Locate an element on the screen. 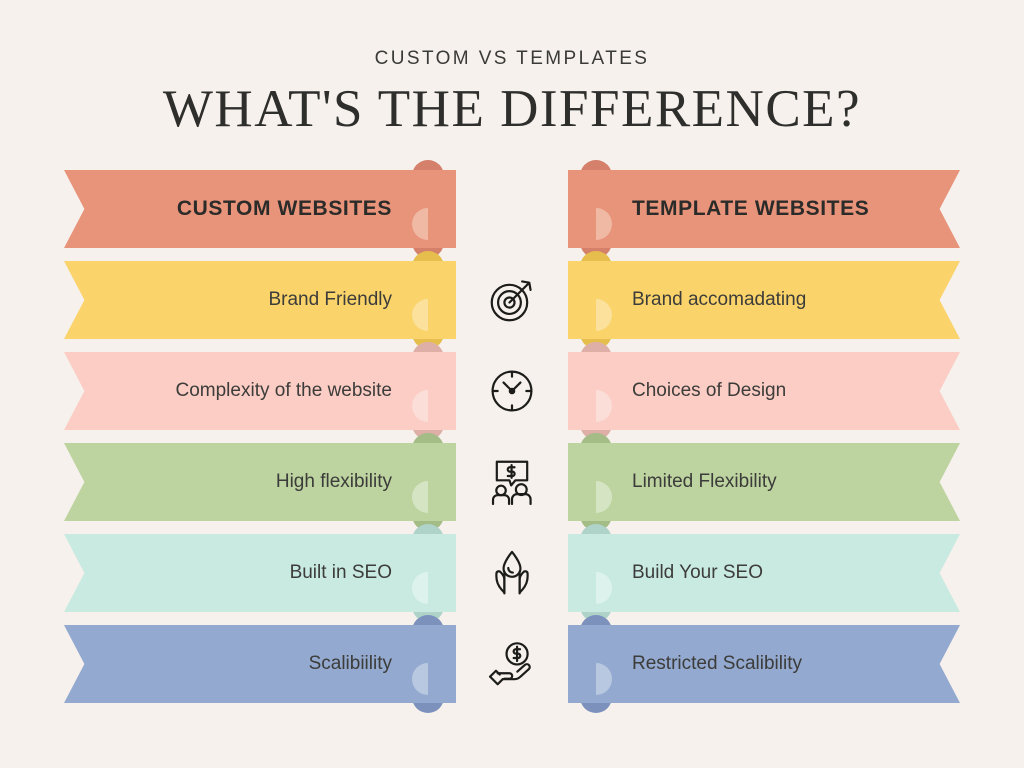  comparison-row: High flexibility Limited Flexibility is located at coordinates (512, 482).